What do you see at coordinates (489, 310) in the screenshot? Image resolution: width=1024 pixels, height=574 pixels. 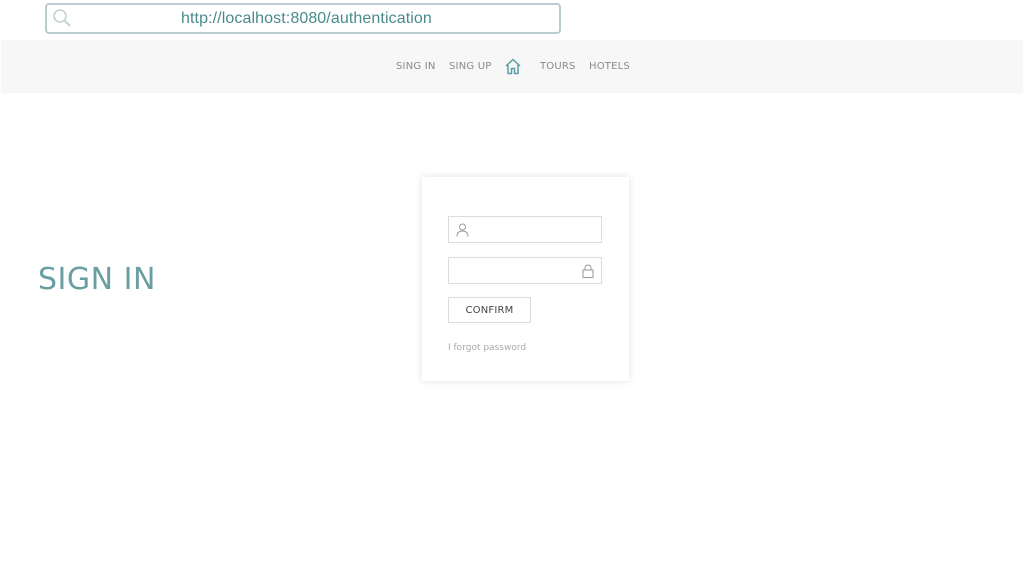 I see `confirm-button: CONFIRM` at bounding box center [489, 310].